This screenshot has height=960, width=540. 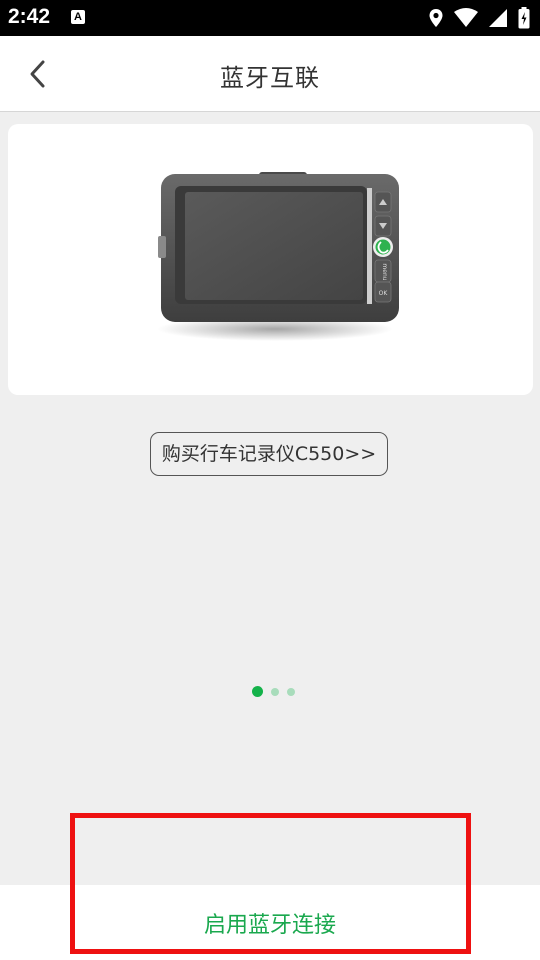 I want to click on svg-text: OK, so click(x=384, y=293).